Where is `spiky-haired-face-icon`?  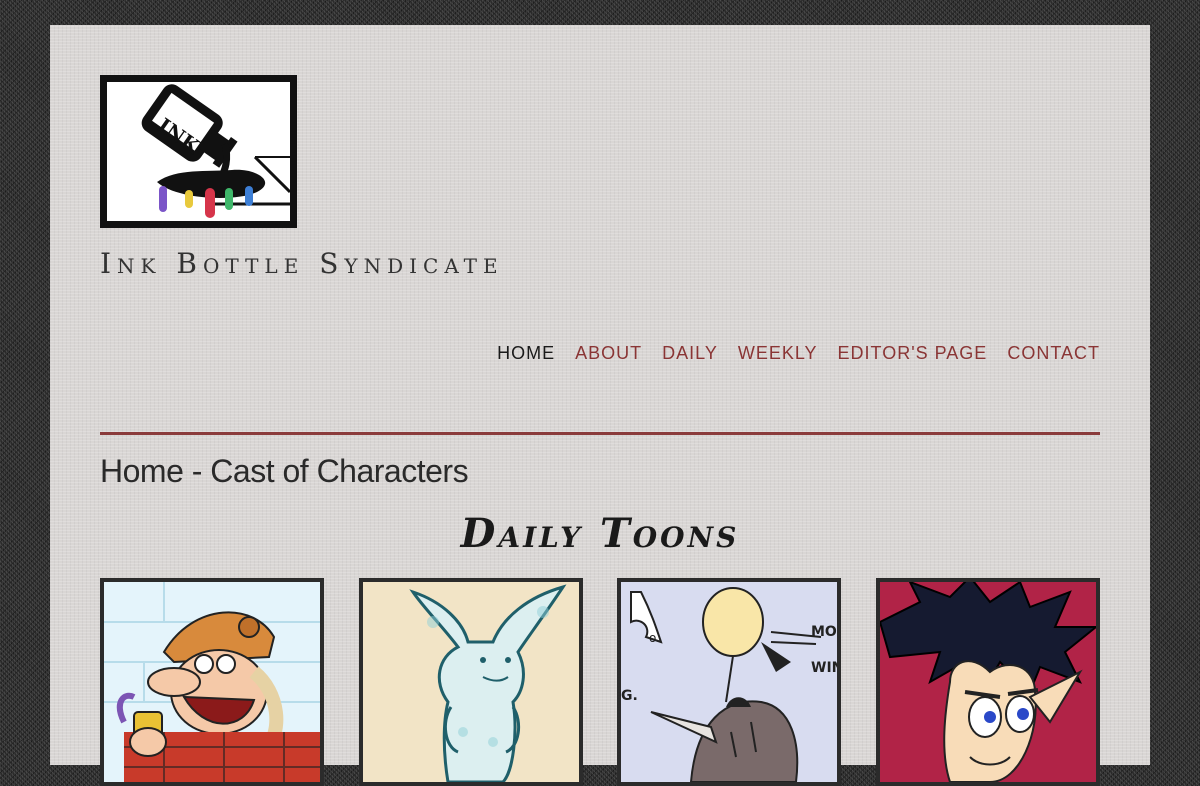 spiky-haired-face-icon is located at coordinates (988, 682).